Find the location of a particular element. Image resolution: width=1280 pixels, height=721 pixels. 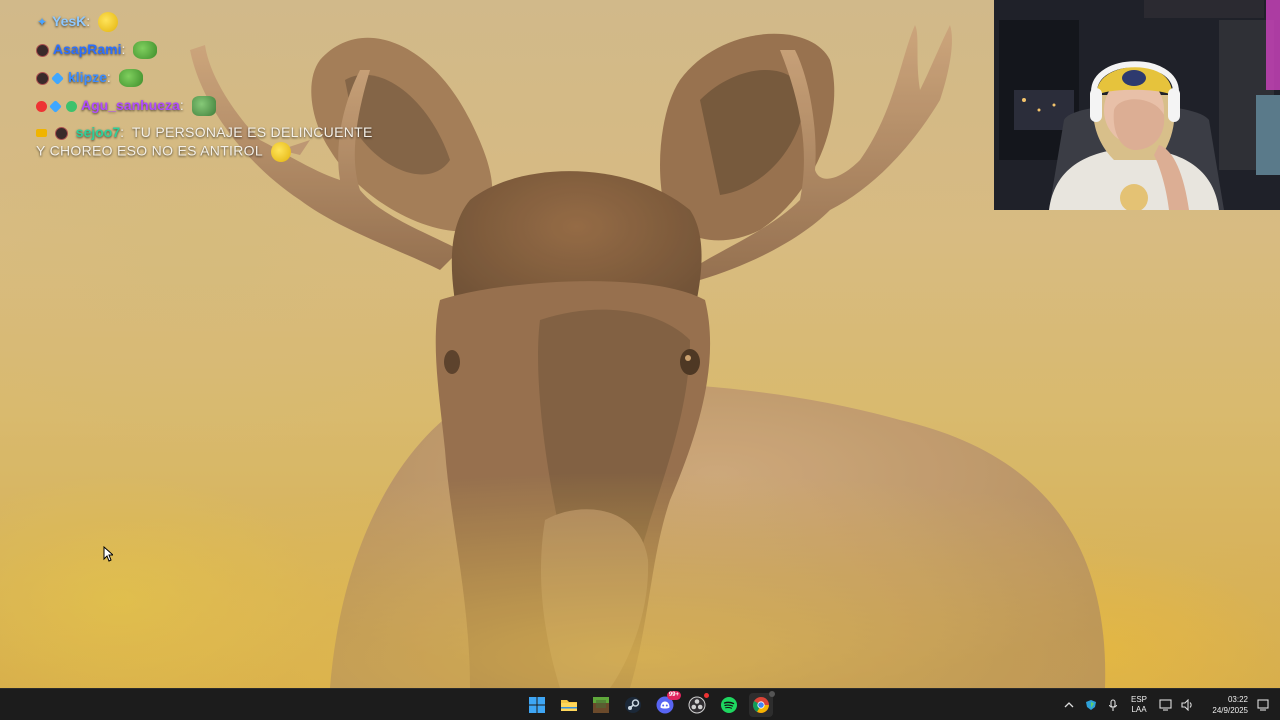

webcam-overlay is located at coordinates (1137, 105).